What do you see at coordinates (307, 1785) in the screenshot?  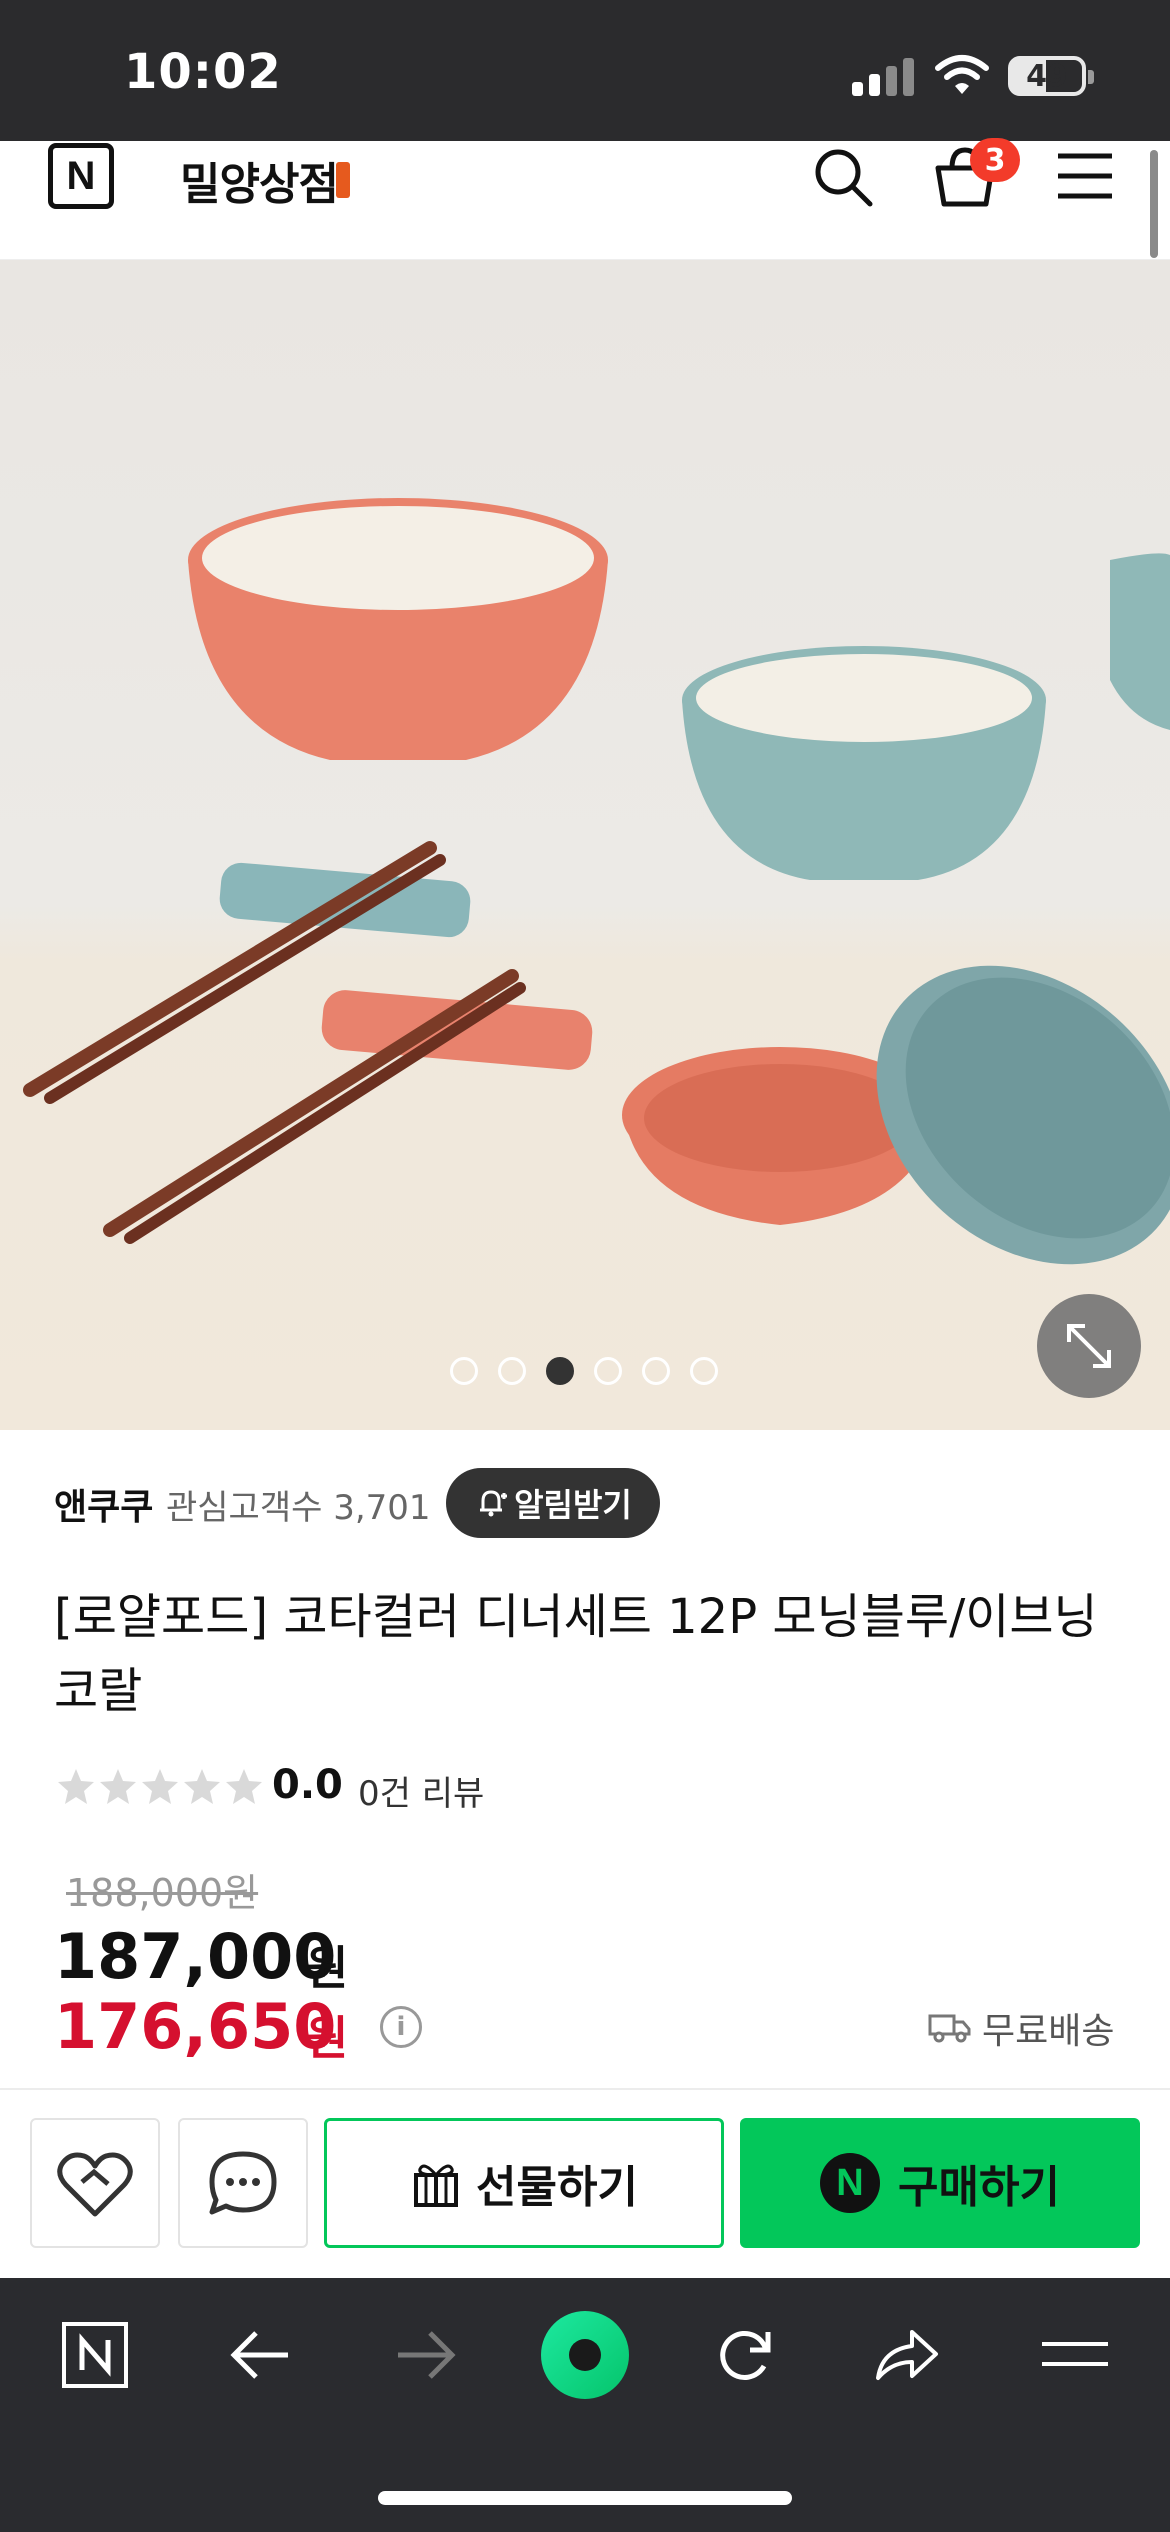 I see `rating-value: 0.0` at bounding box center [307, 1785].